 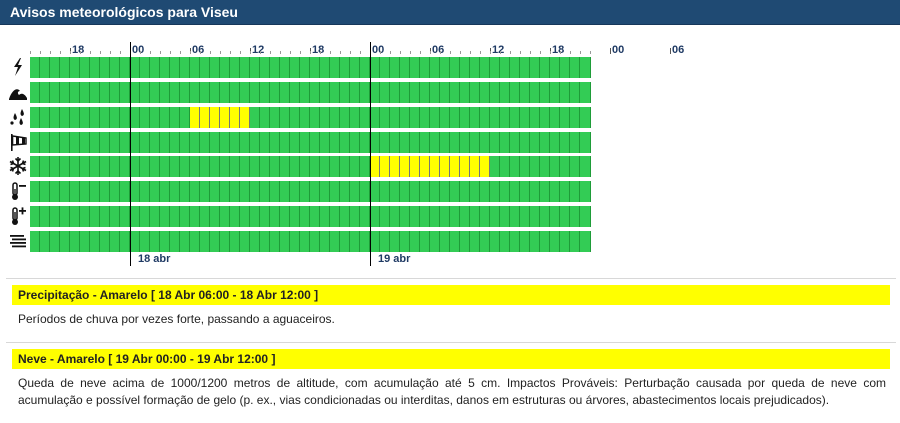 I want to click on wind-icon, so click(x=18, y=142).